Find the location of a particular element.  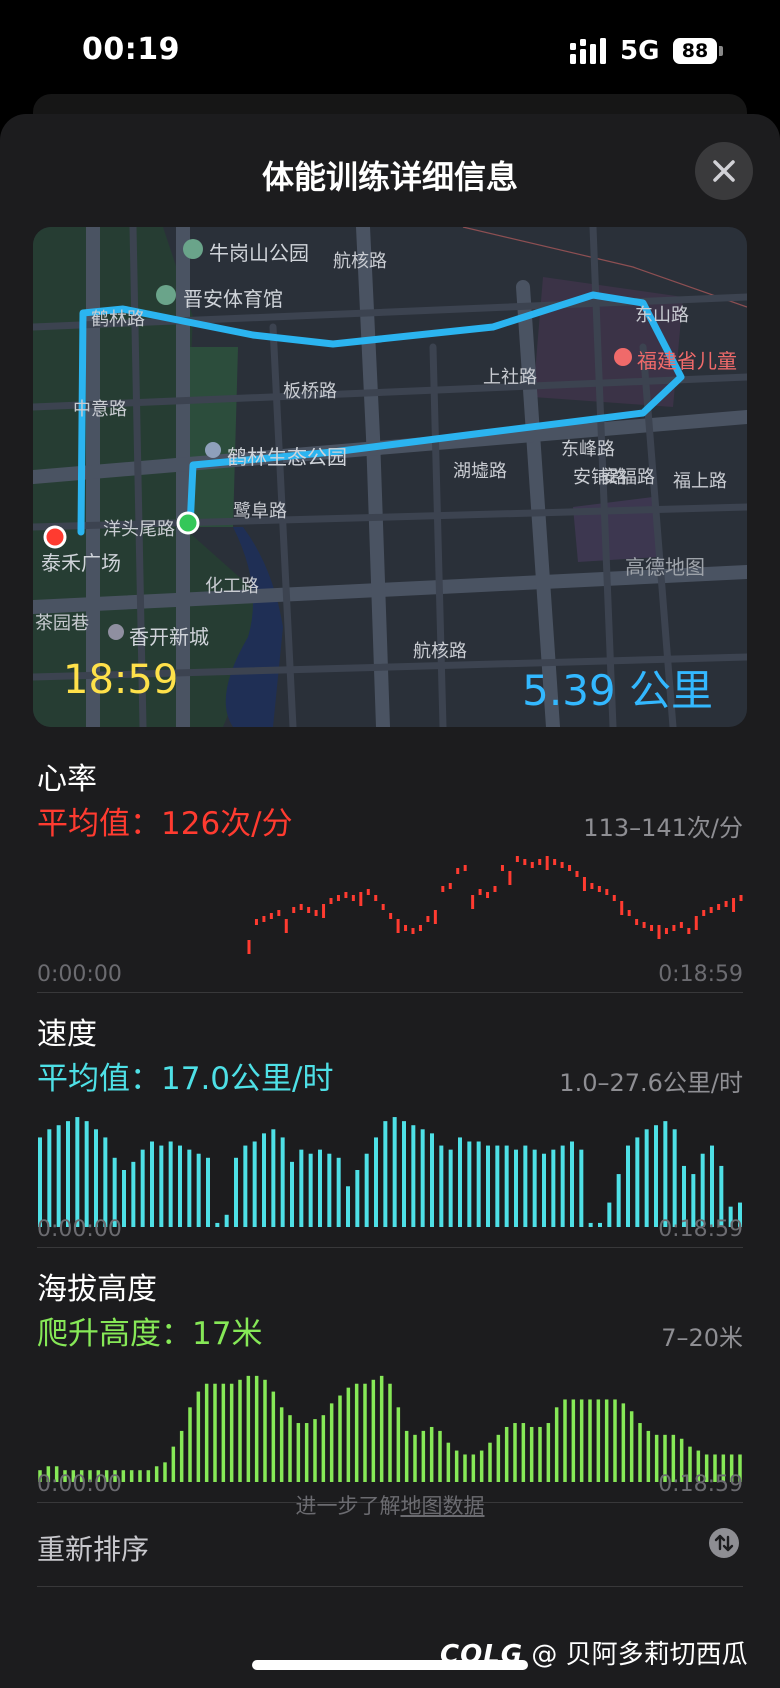

elevation-section: 海拔高度 爬升高度：17米 7–20米 0:00:00 0:18:59 is located at coordinates (390, 1389).